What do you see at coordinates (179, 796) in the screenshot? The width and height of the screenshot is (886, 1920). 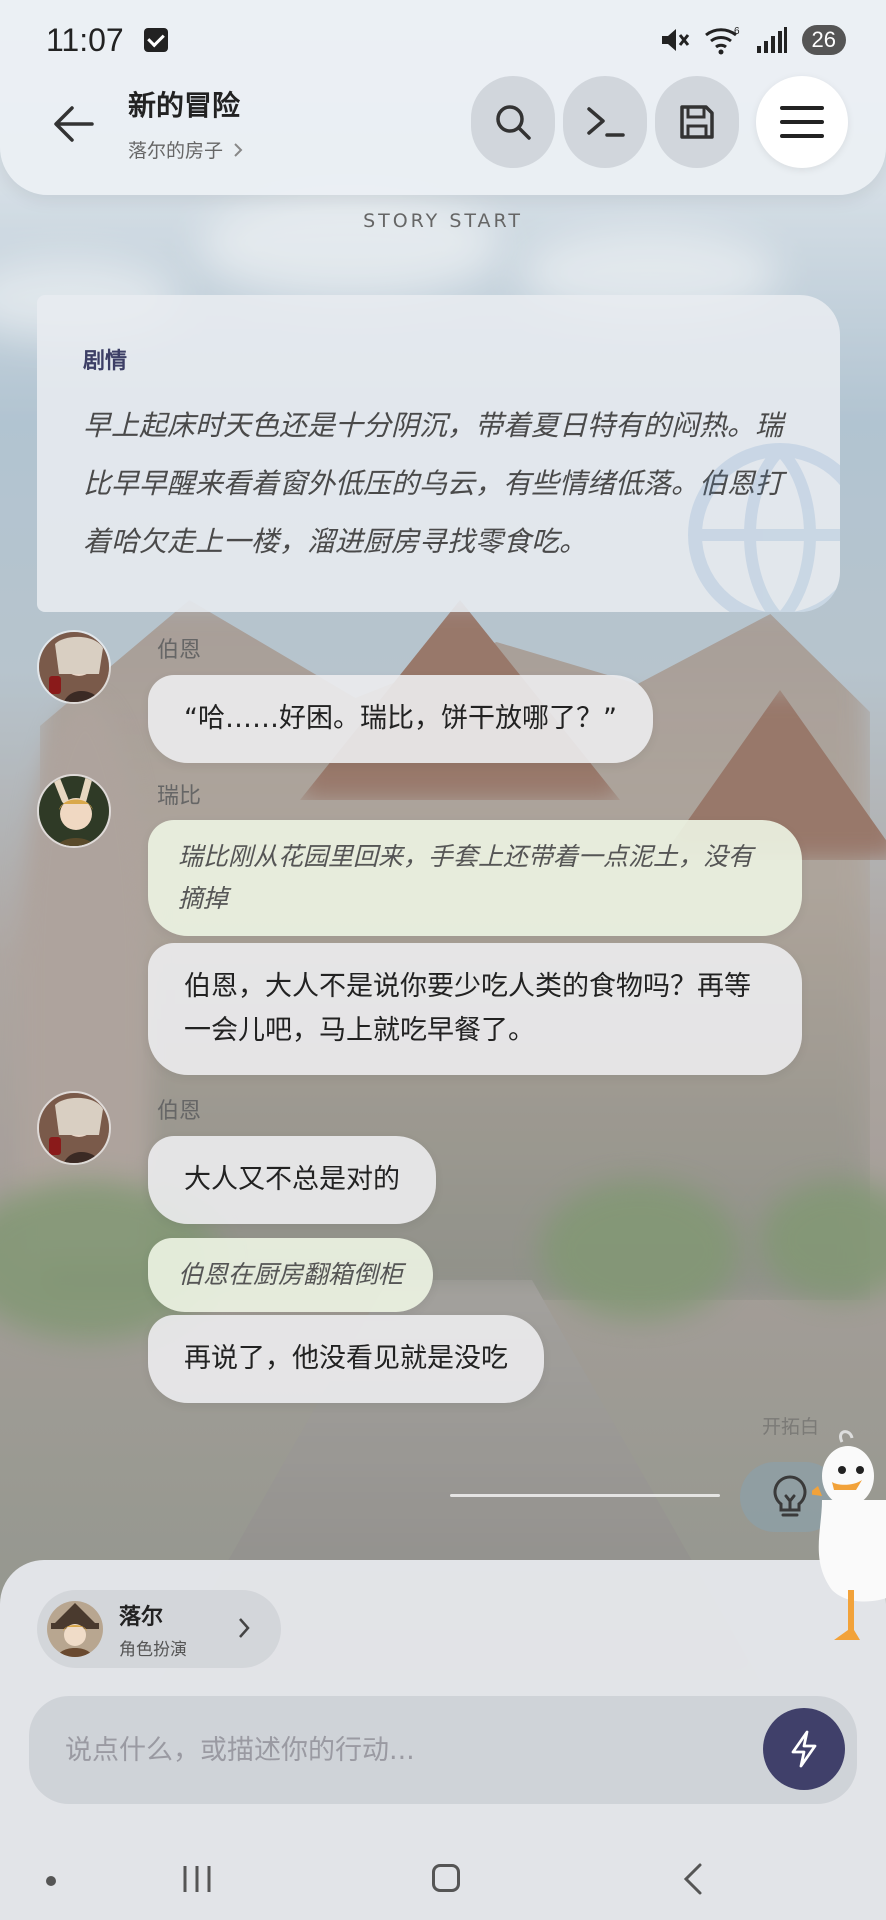 I see `speaker-name: 瑞比` at bounding box center [179, 796].